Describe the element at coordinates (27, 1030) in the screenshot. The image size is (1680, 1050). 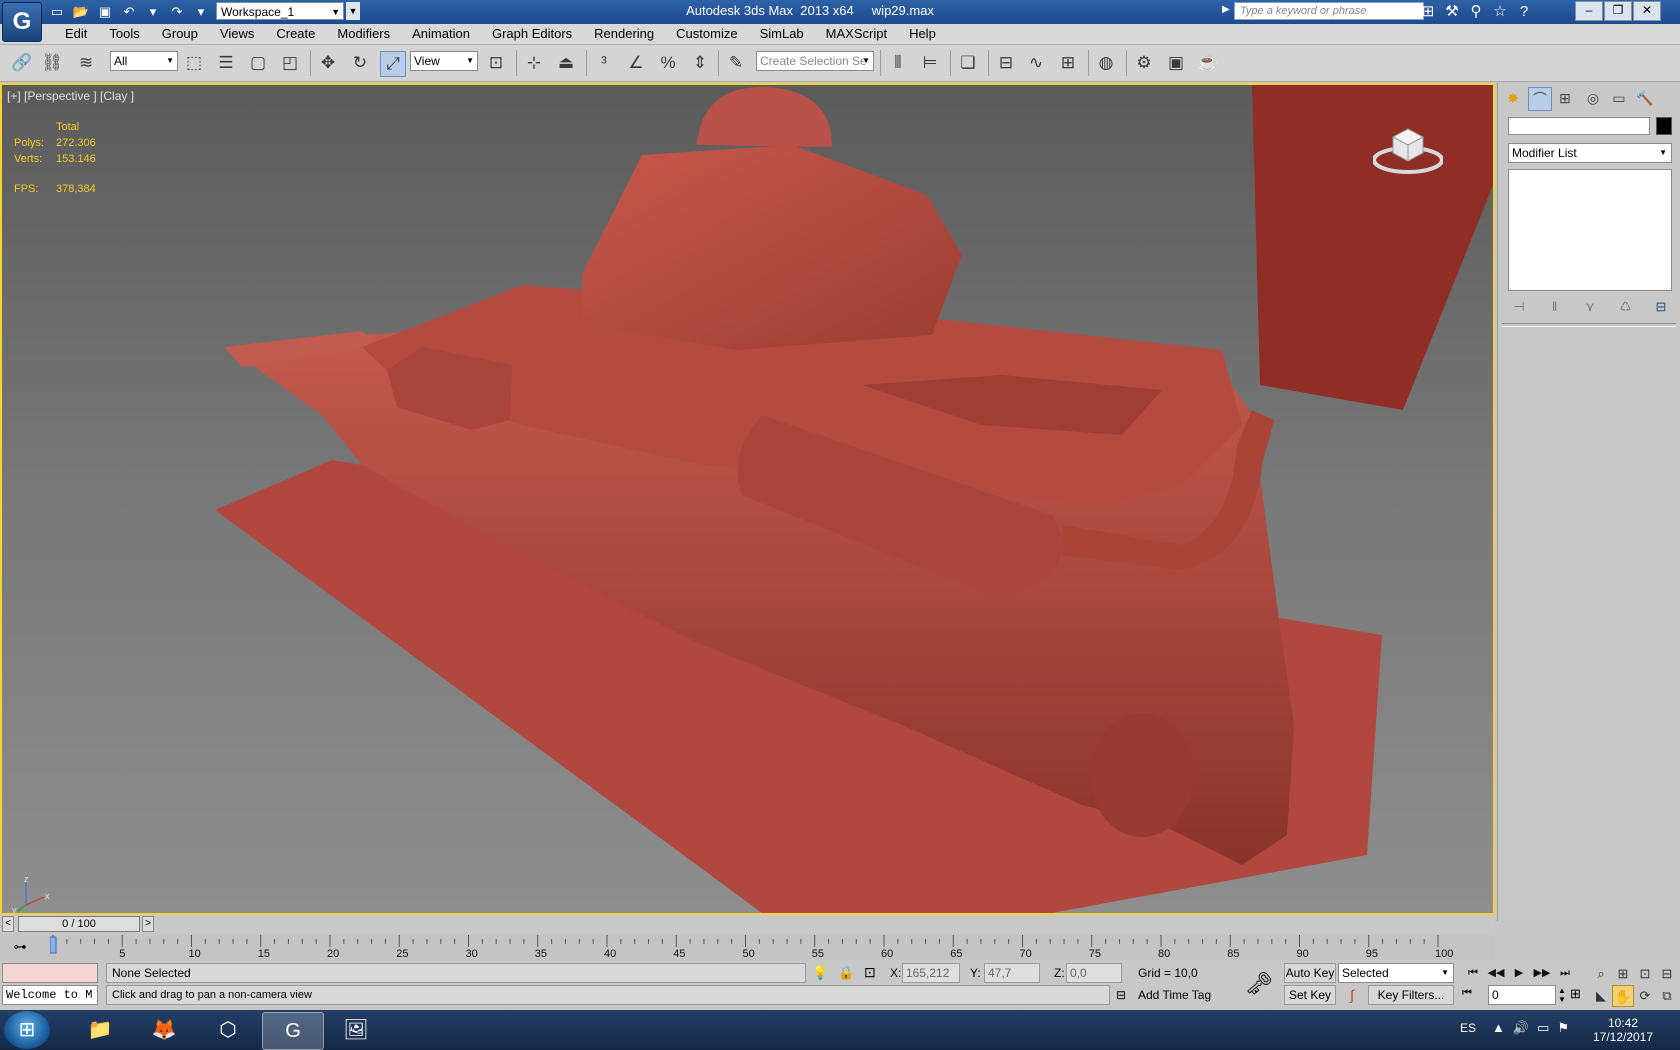
I see `start-button: ⊞` at that location.